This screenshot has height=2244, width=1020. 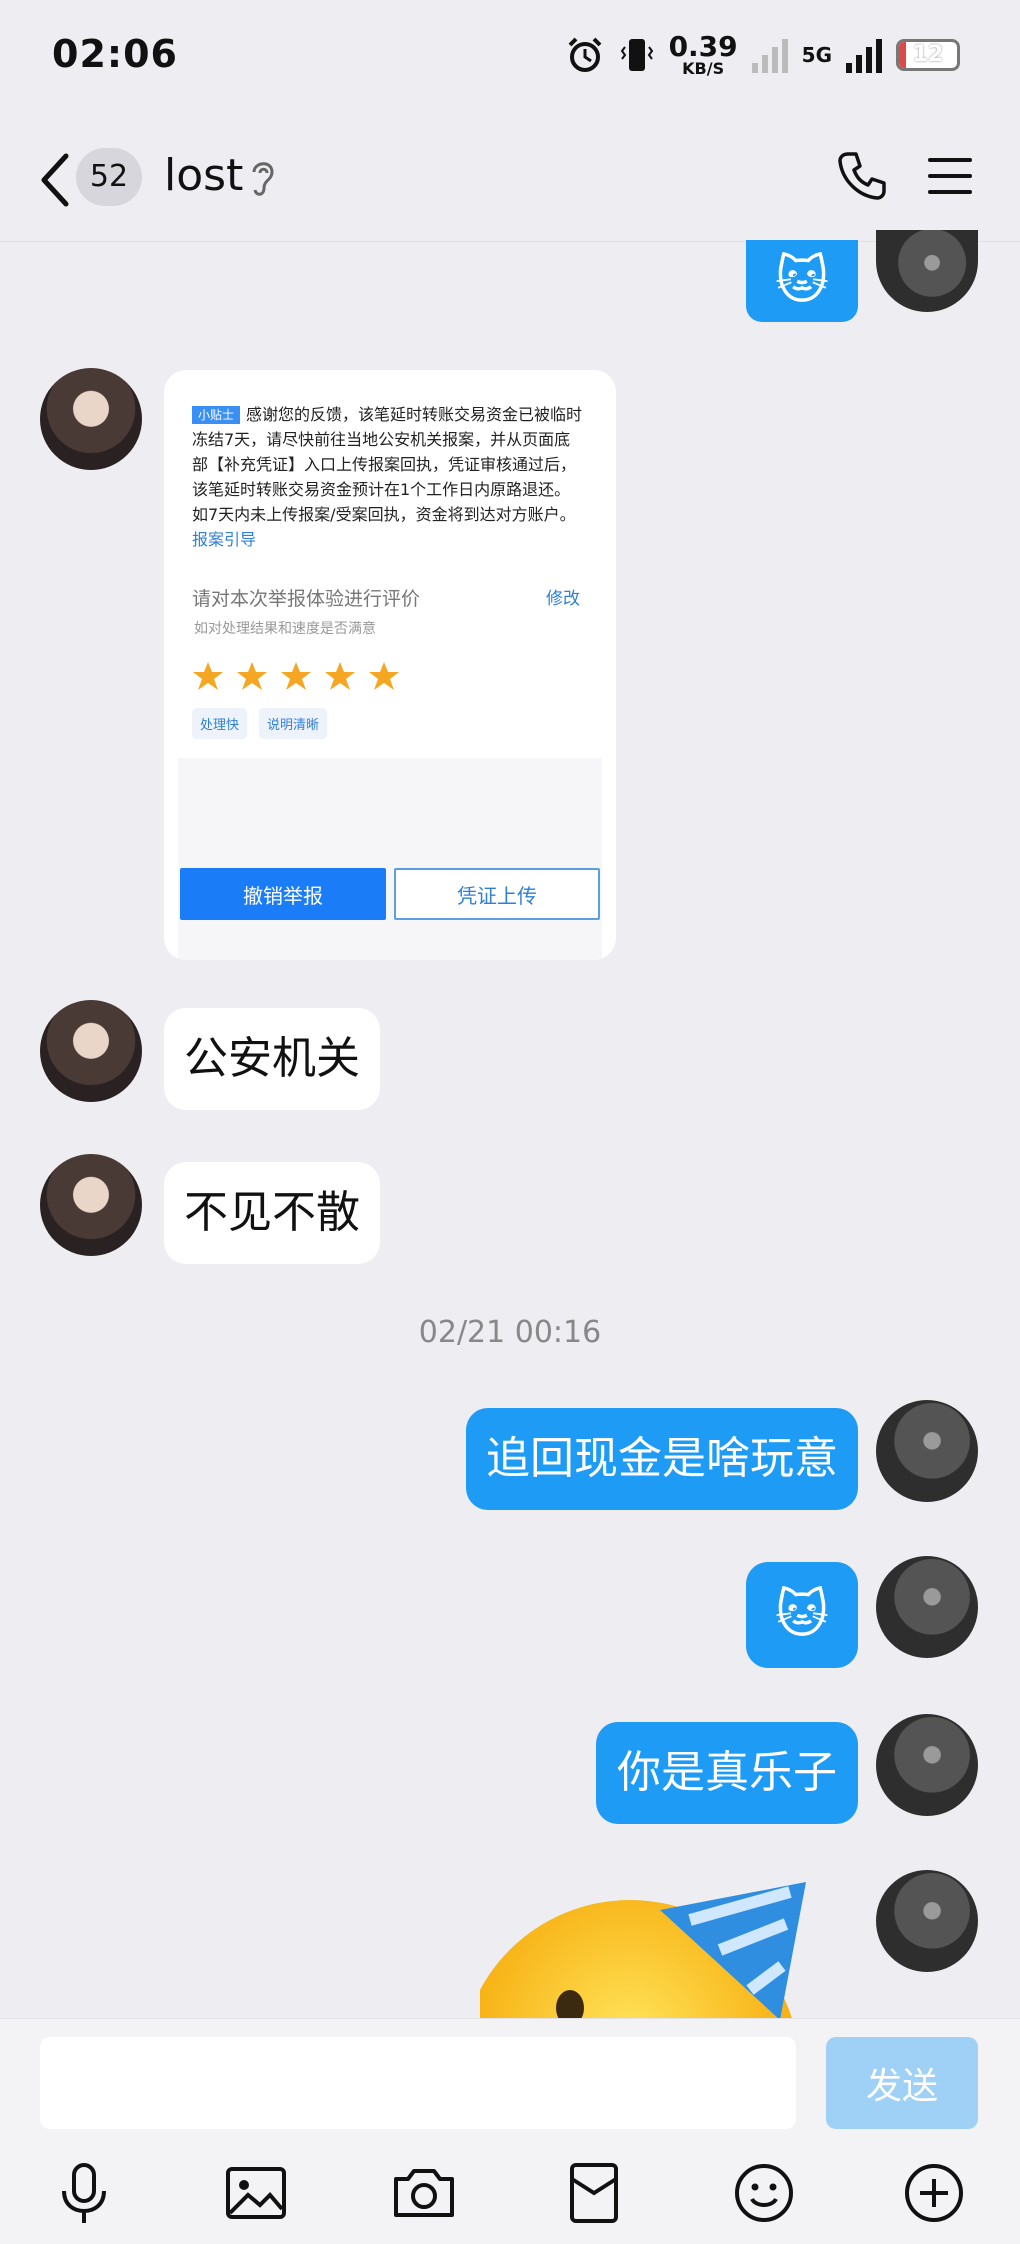 I want to click on camera-icon, so click(x=424, y=2193).